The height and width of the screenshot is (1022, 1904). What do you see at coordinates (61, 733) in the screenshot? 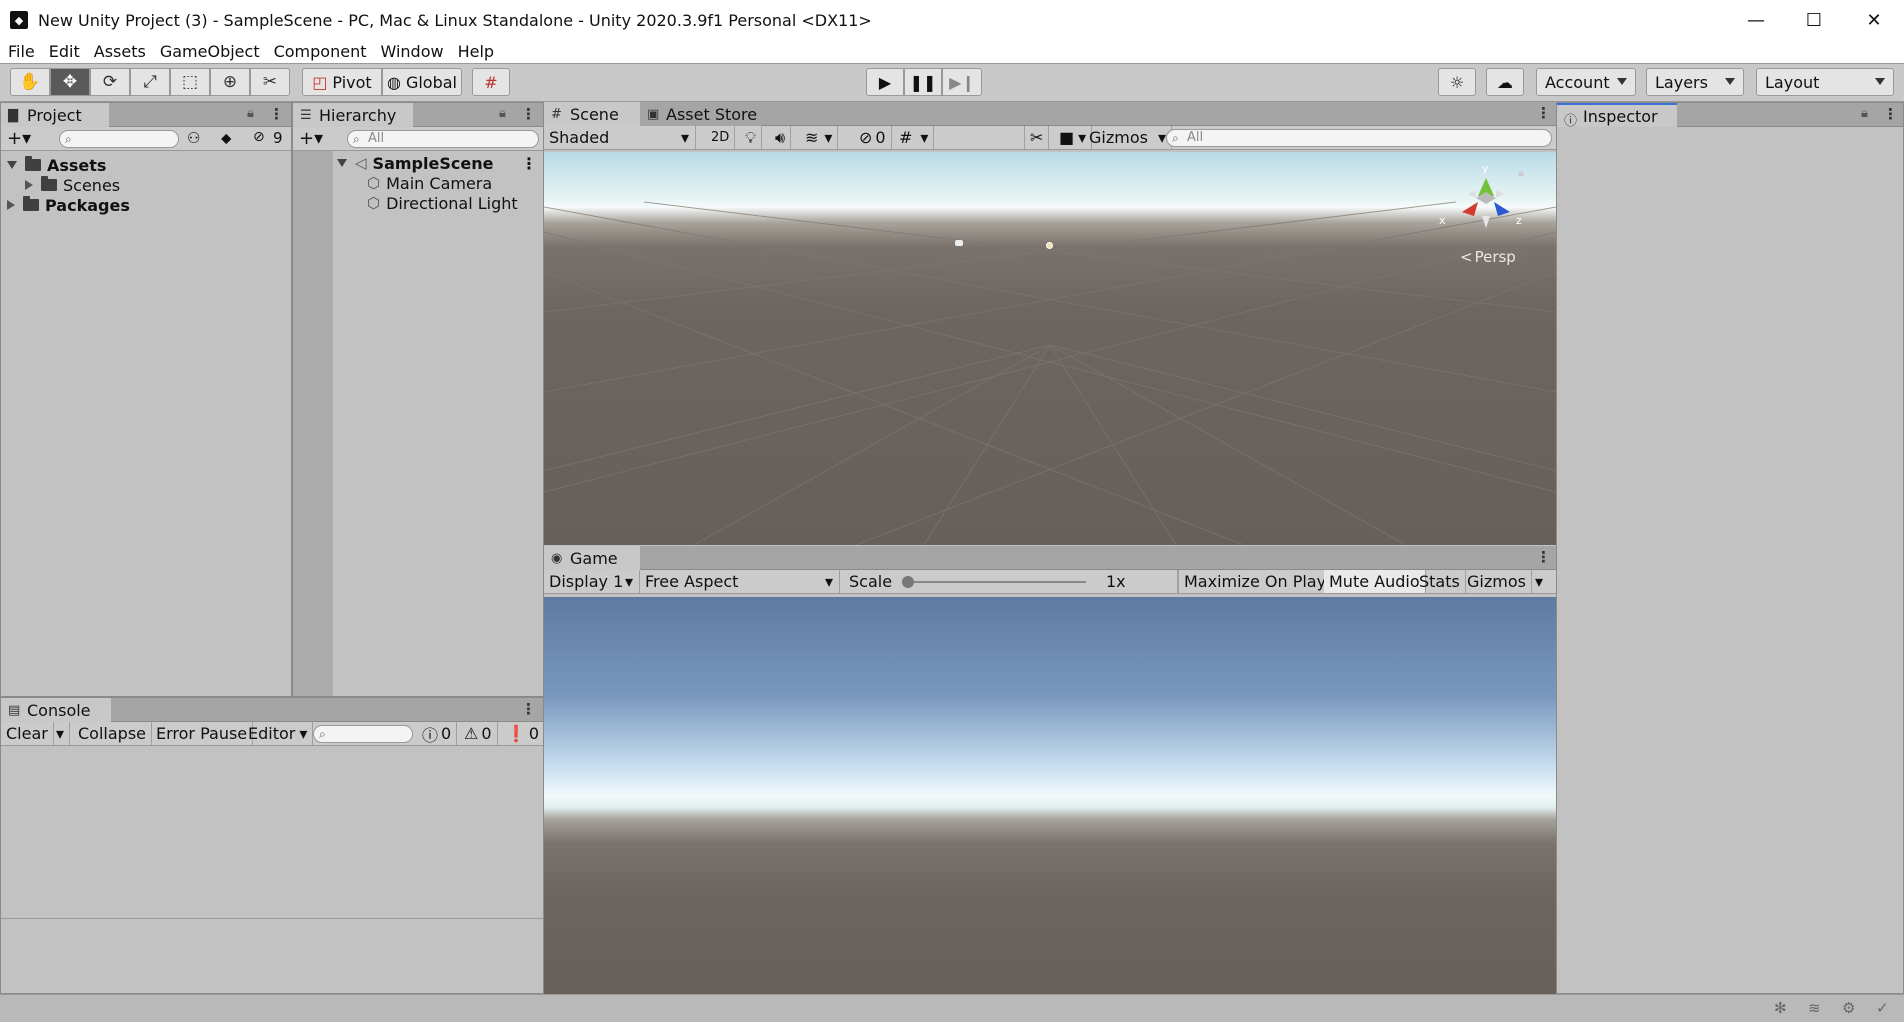
I see `clear-options-dropdown: ▾` at bounding box center [61, 733].